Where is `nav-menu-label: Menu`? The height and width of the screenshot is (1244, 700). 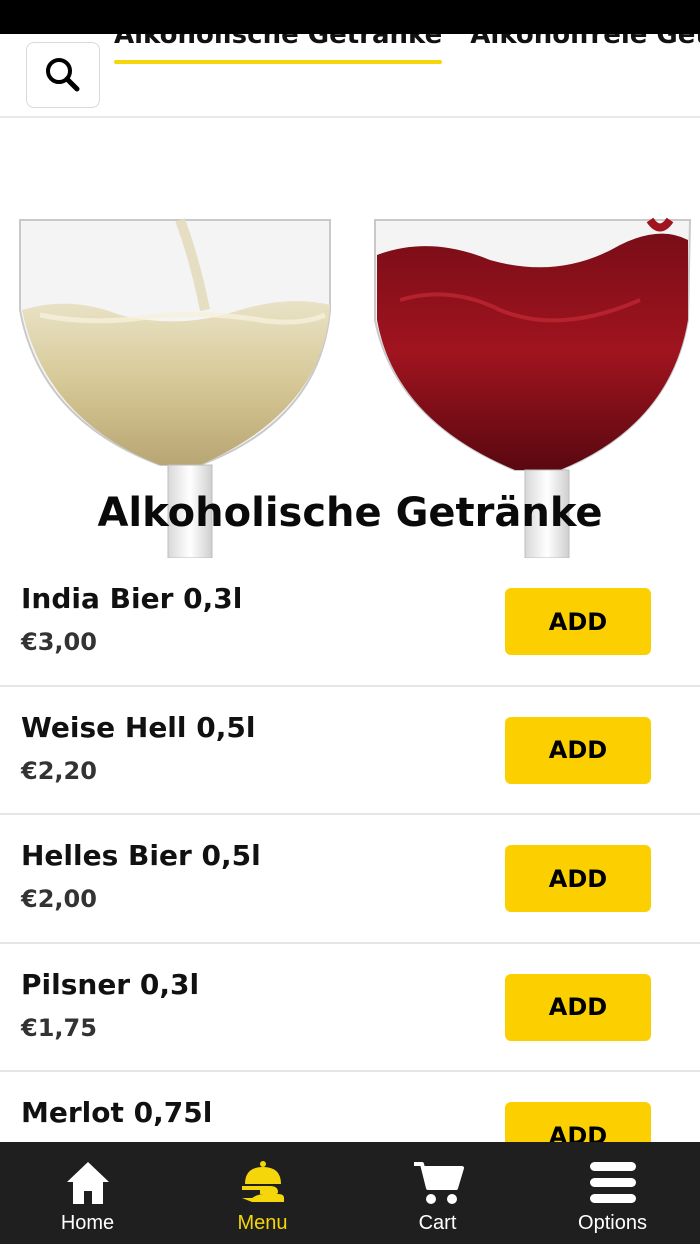 nav-menu-label: Menu is located at coordinates (262, 1223).